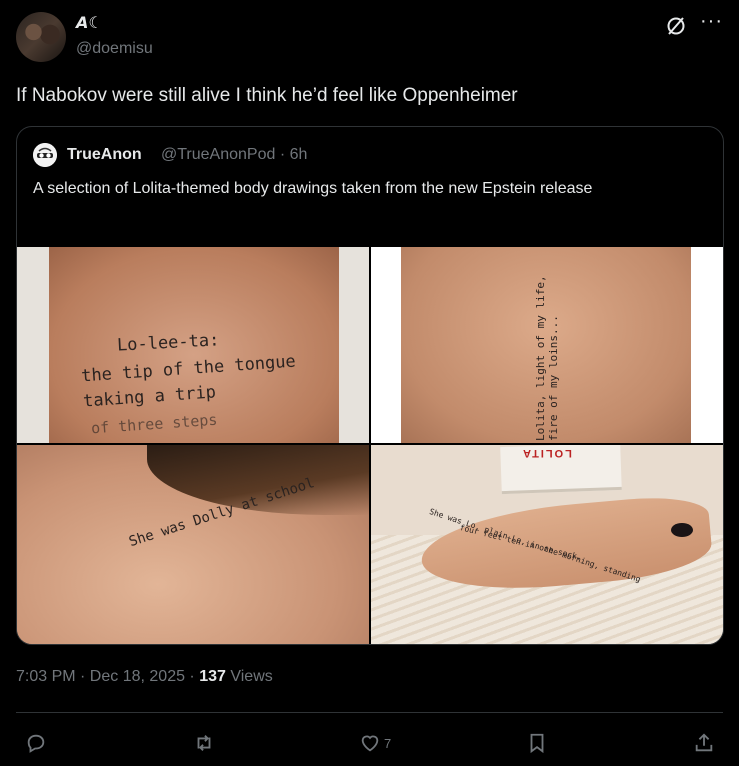  What do you see at coordinates (234, 155) in the screenshot?
I see `quoted-author-handle: @TrueAnonPod · 6h` at bounding box center [234, 155].